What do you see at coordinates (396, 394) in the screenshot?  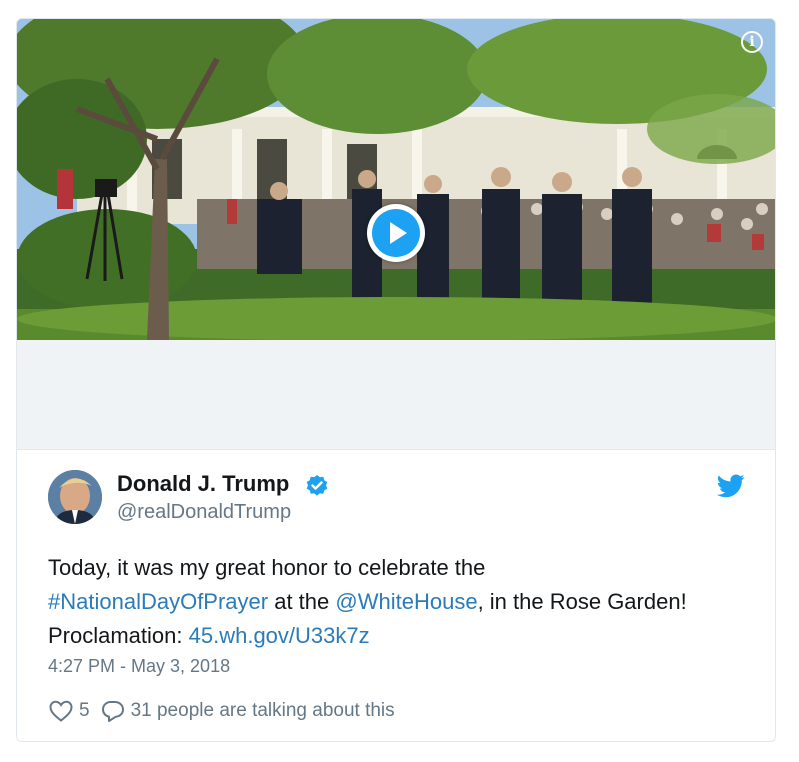 I see `media-padding` at bounding box center [396, 394].